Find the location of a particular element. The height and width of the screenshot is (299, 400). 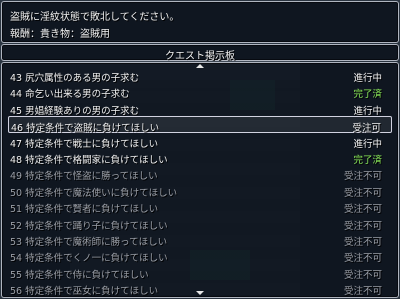

quest-row: 55 特定条件で侍に負けてほしい 受注不可 is located at coordinates (200, 272).